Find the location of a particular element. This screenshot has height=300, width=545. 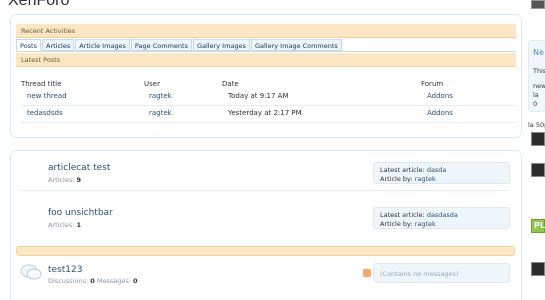

latest-posts-header: Latest Posts is located at coordinates (266, 60).